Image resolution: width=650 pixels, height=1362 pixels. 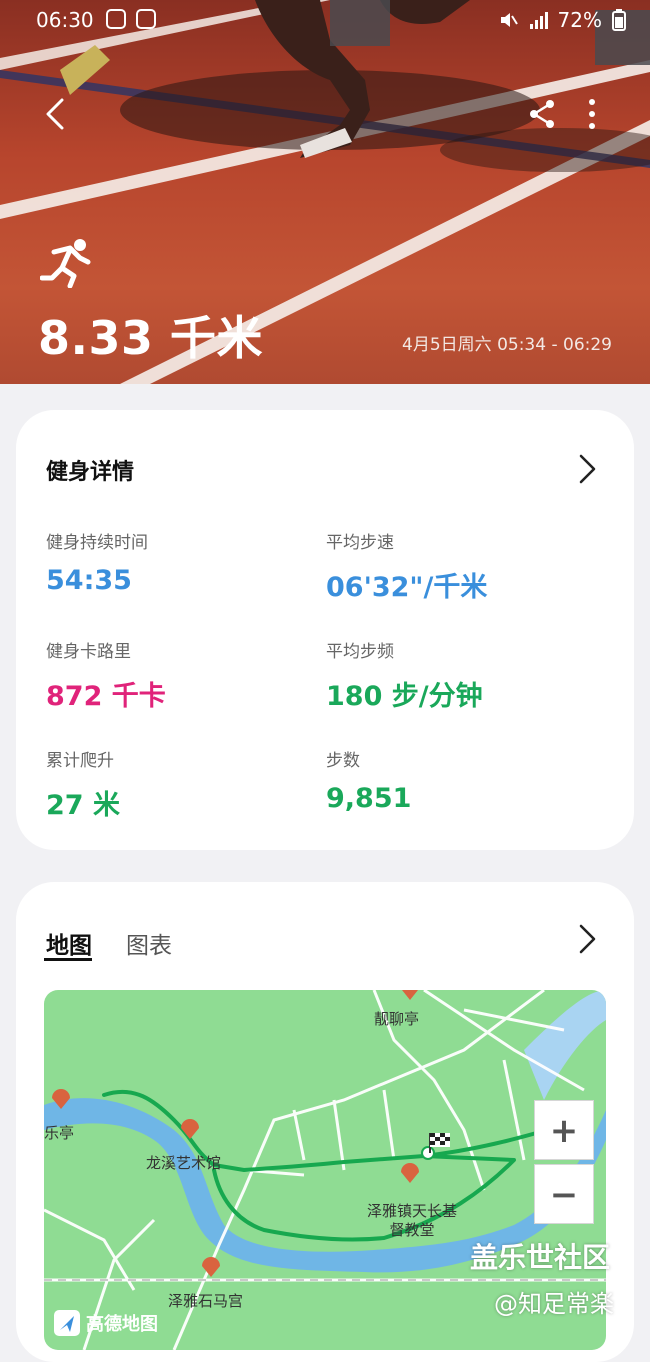 What do you see at coordinates (538, 20) in the screenshot?
I see `signal-icon` at bounding box center [538, 20].